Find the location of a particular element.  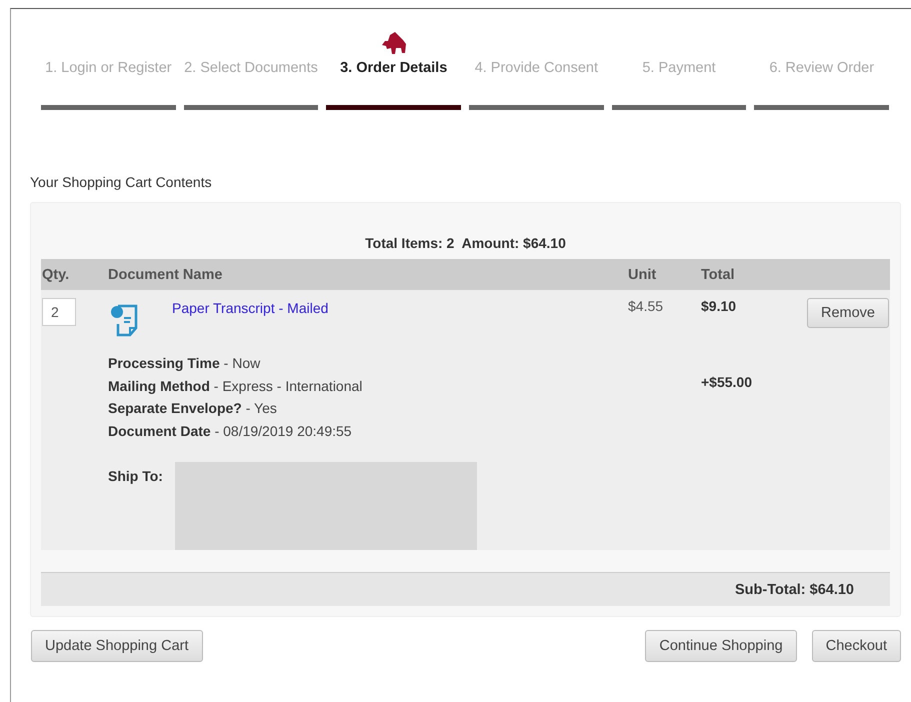

subtotal: Sub-Total: $64.10 is located at coordinates (794, 590).